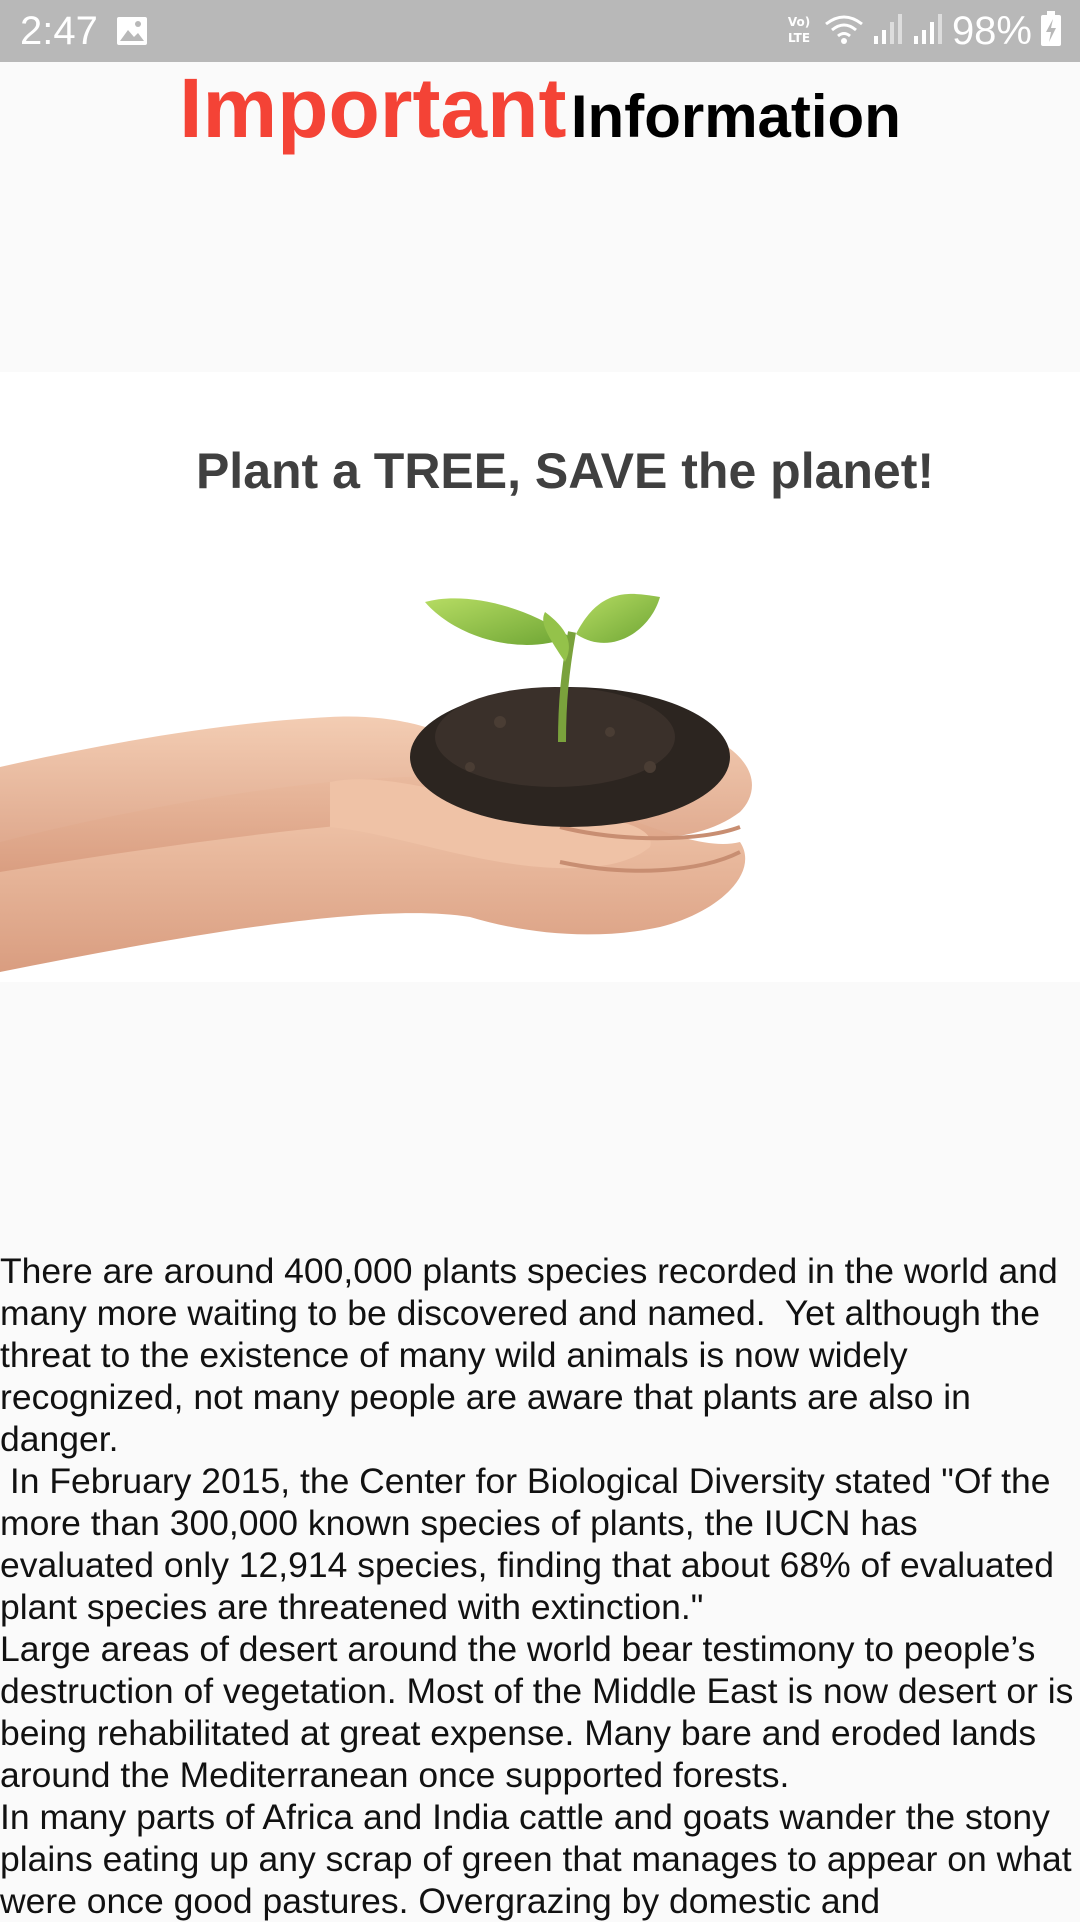  I want to click on wifi-icon, so click(844, 31).